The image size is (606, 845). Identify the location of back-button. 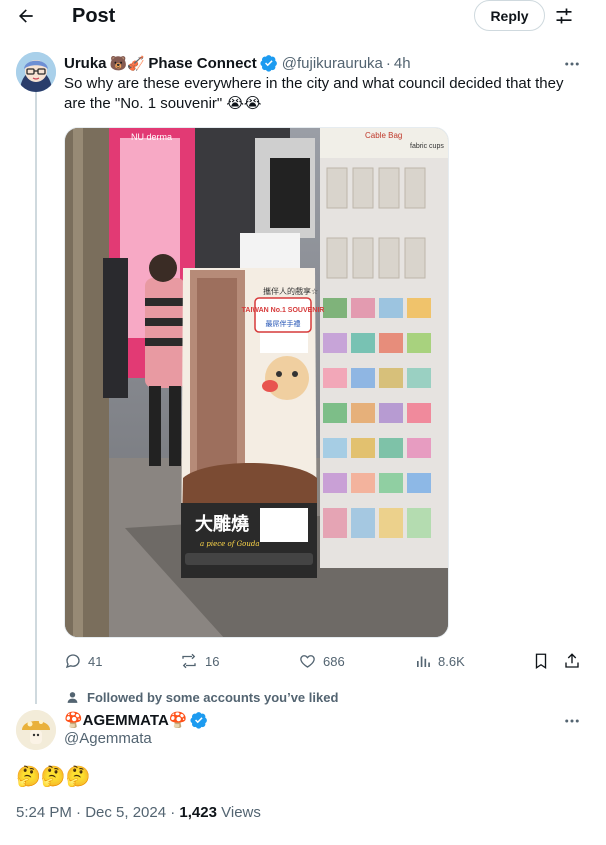
(26, 16).